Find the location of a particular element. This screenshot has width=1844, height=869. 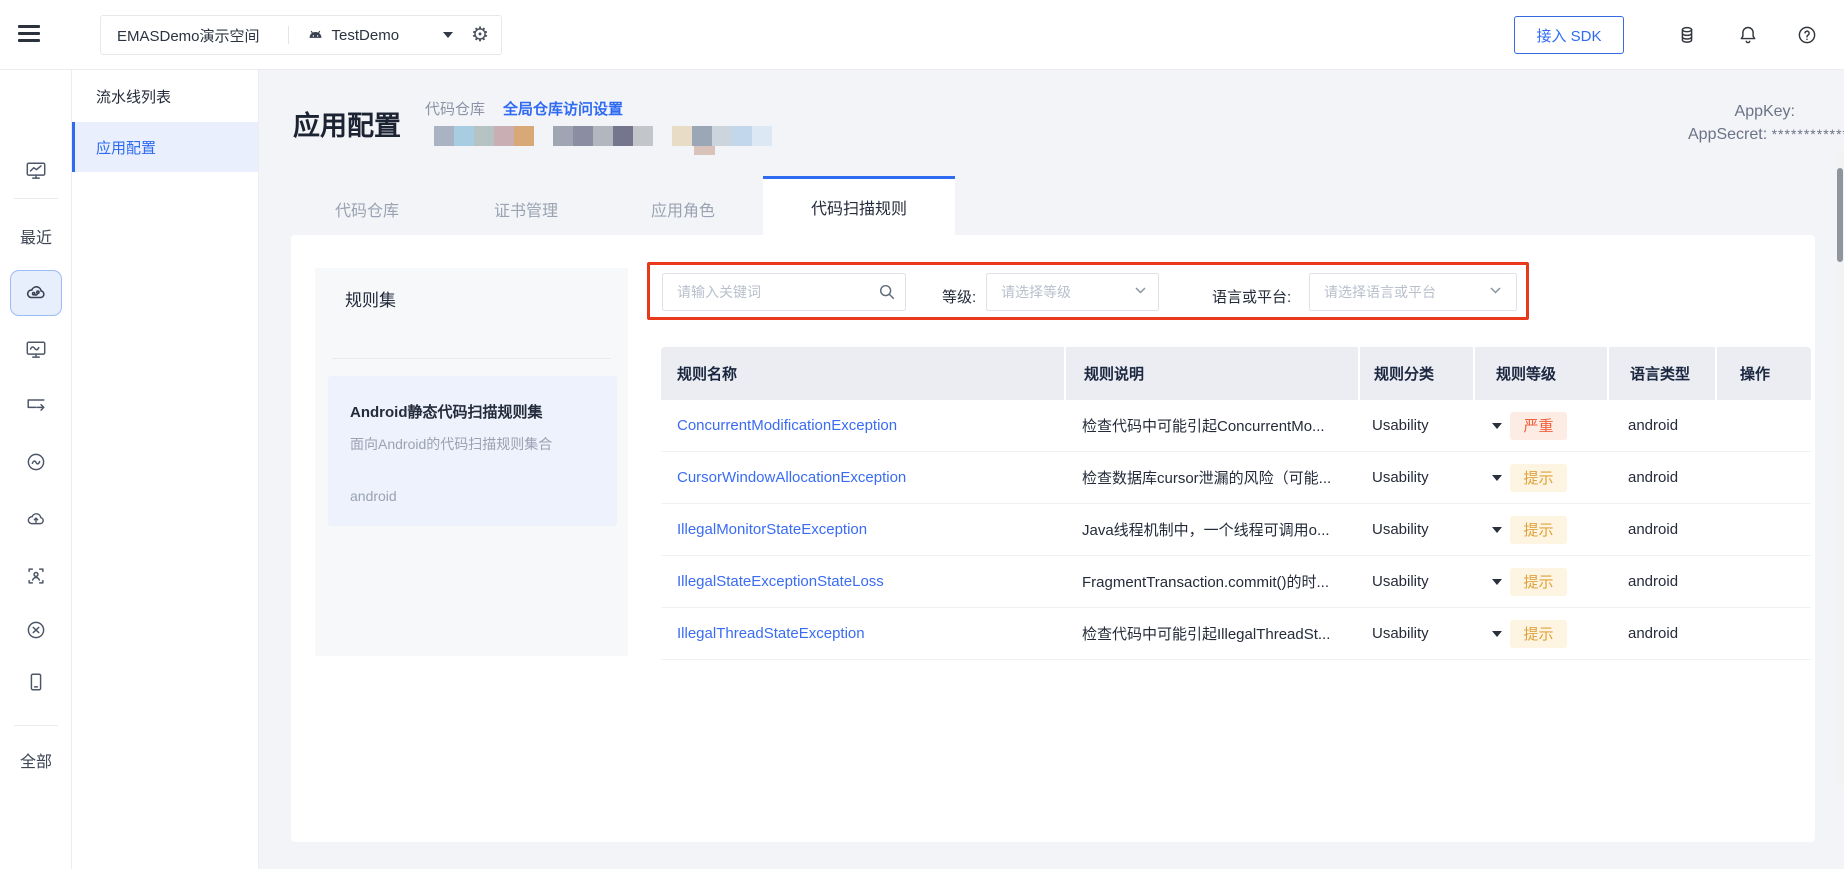

pipeline-icon is located at coordinates (36, 406).